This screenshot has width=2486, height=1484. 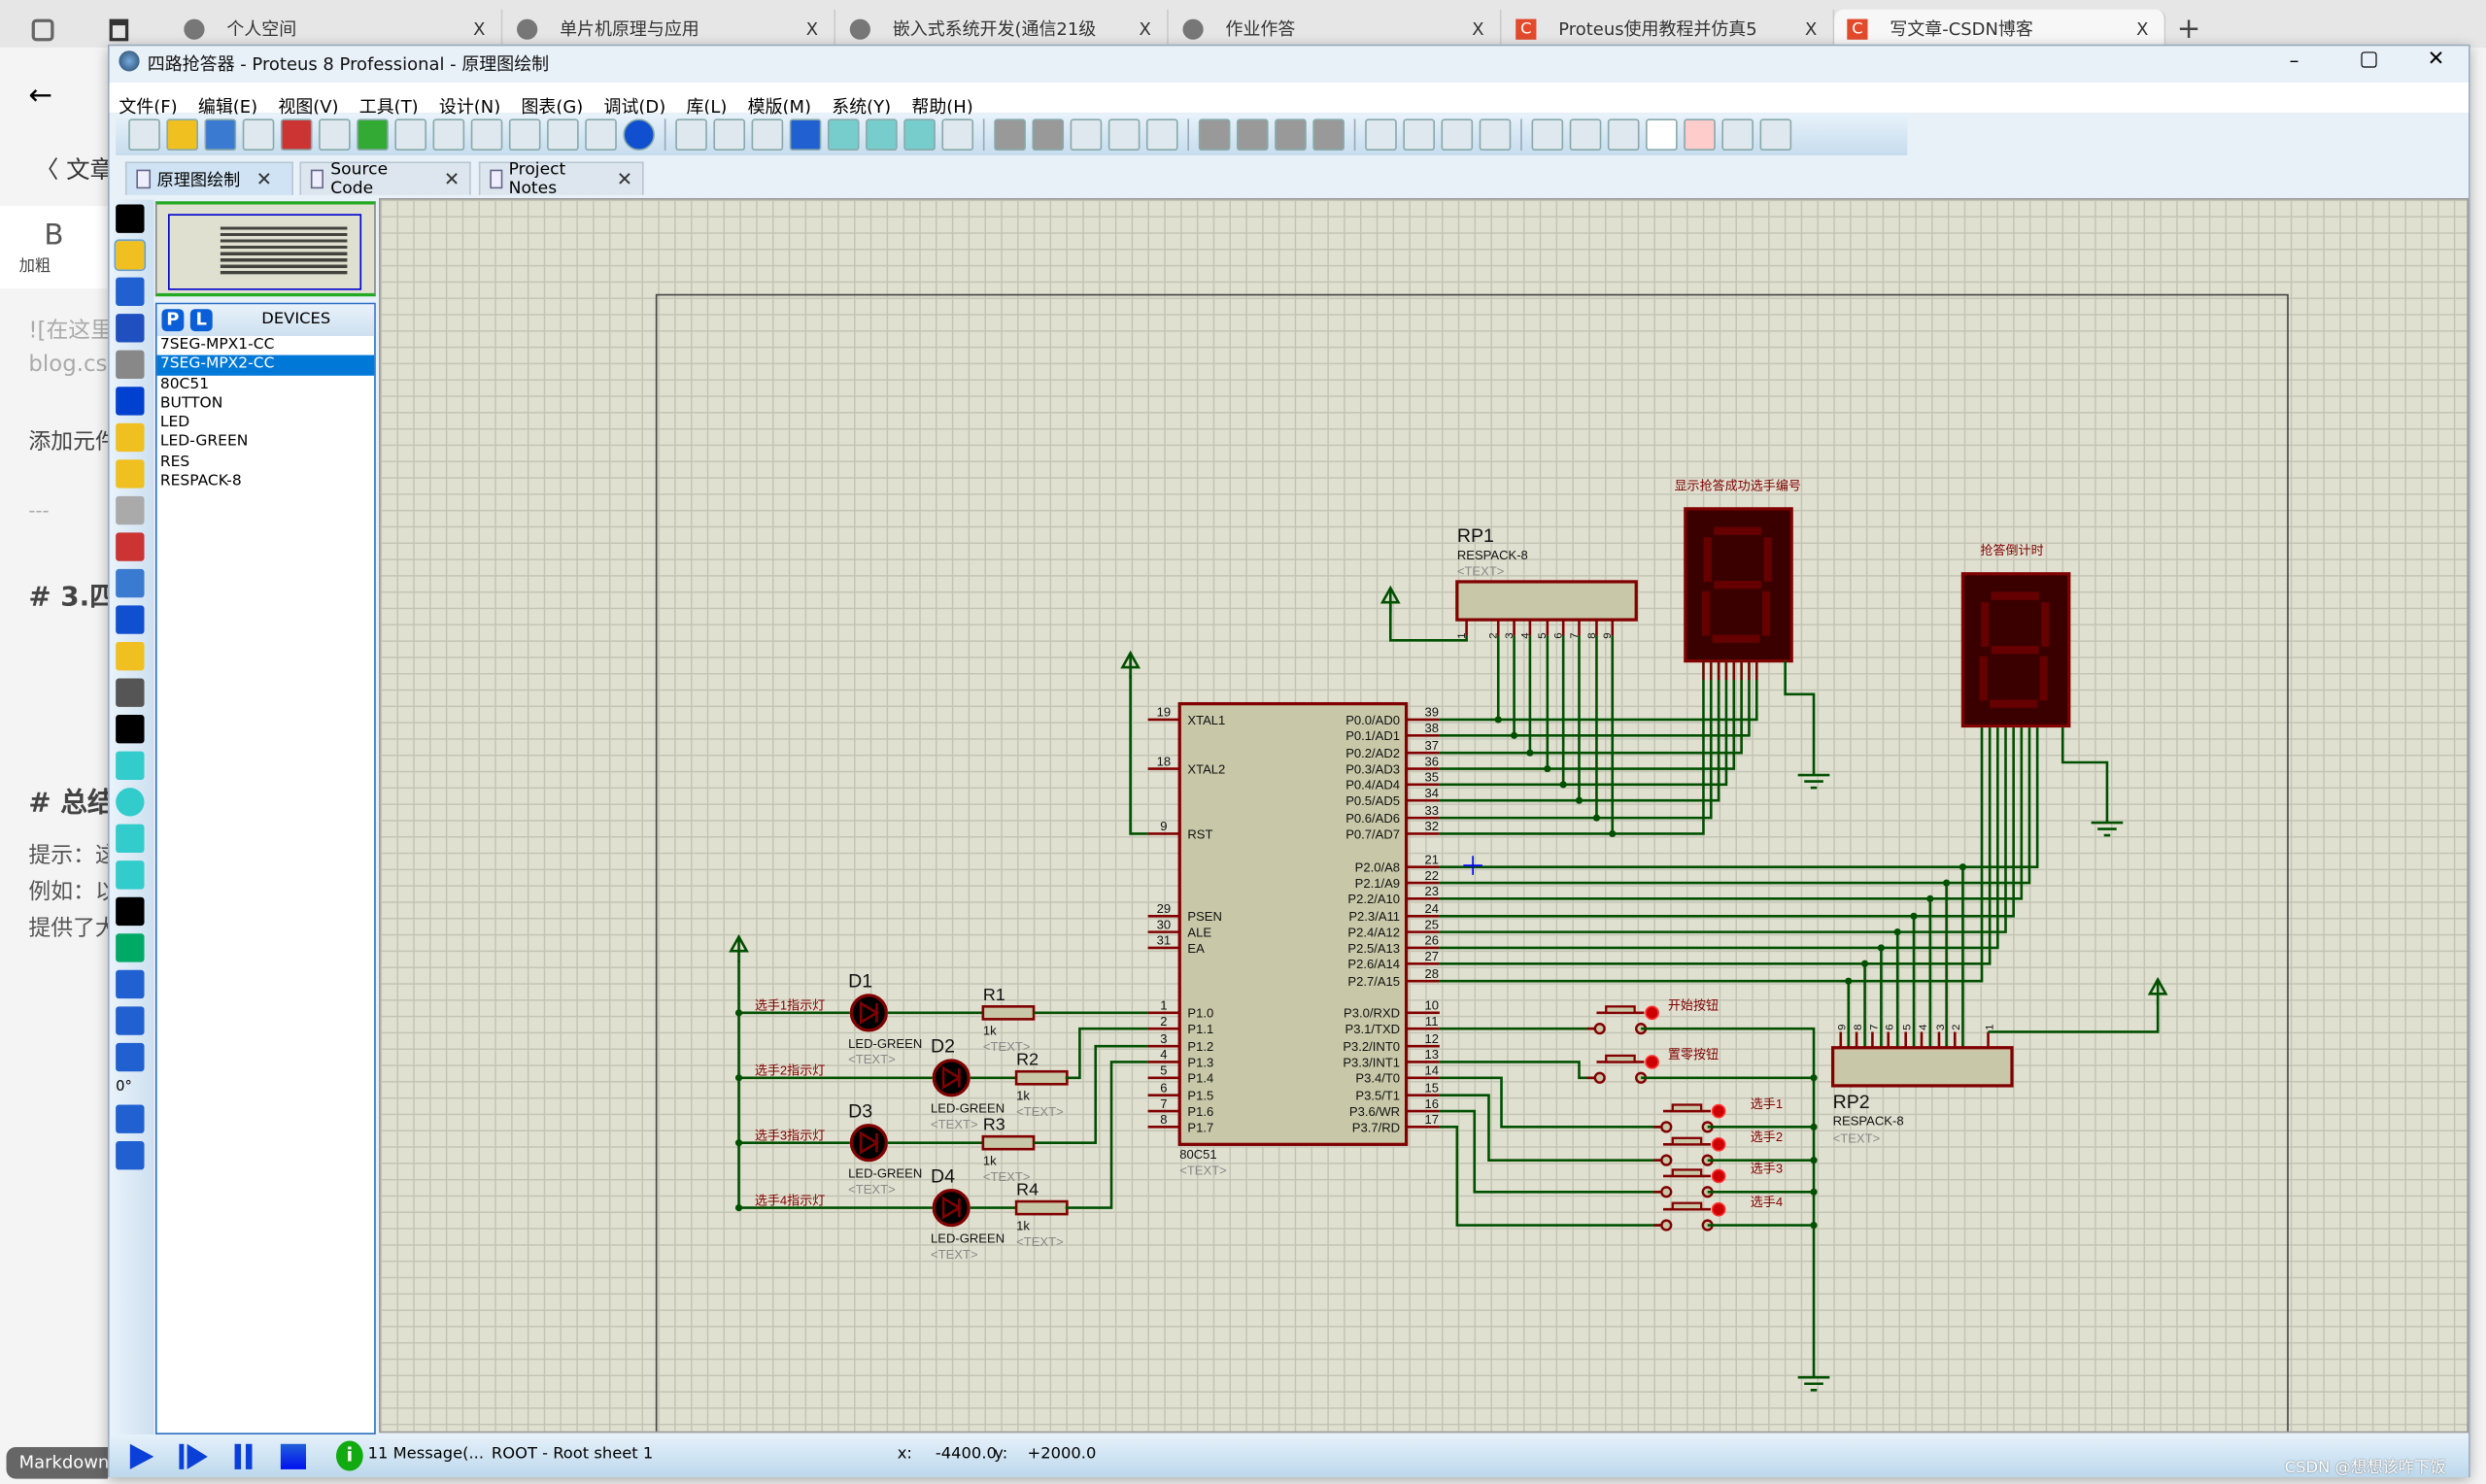 What do you see at coordinates (130, 984) in the screenshot?
I see `marker-tool-icon` at bounding box center [130, 984].